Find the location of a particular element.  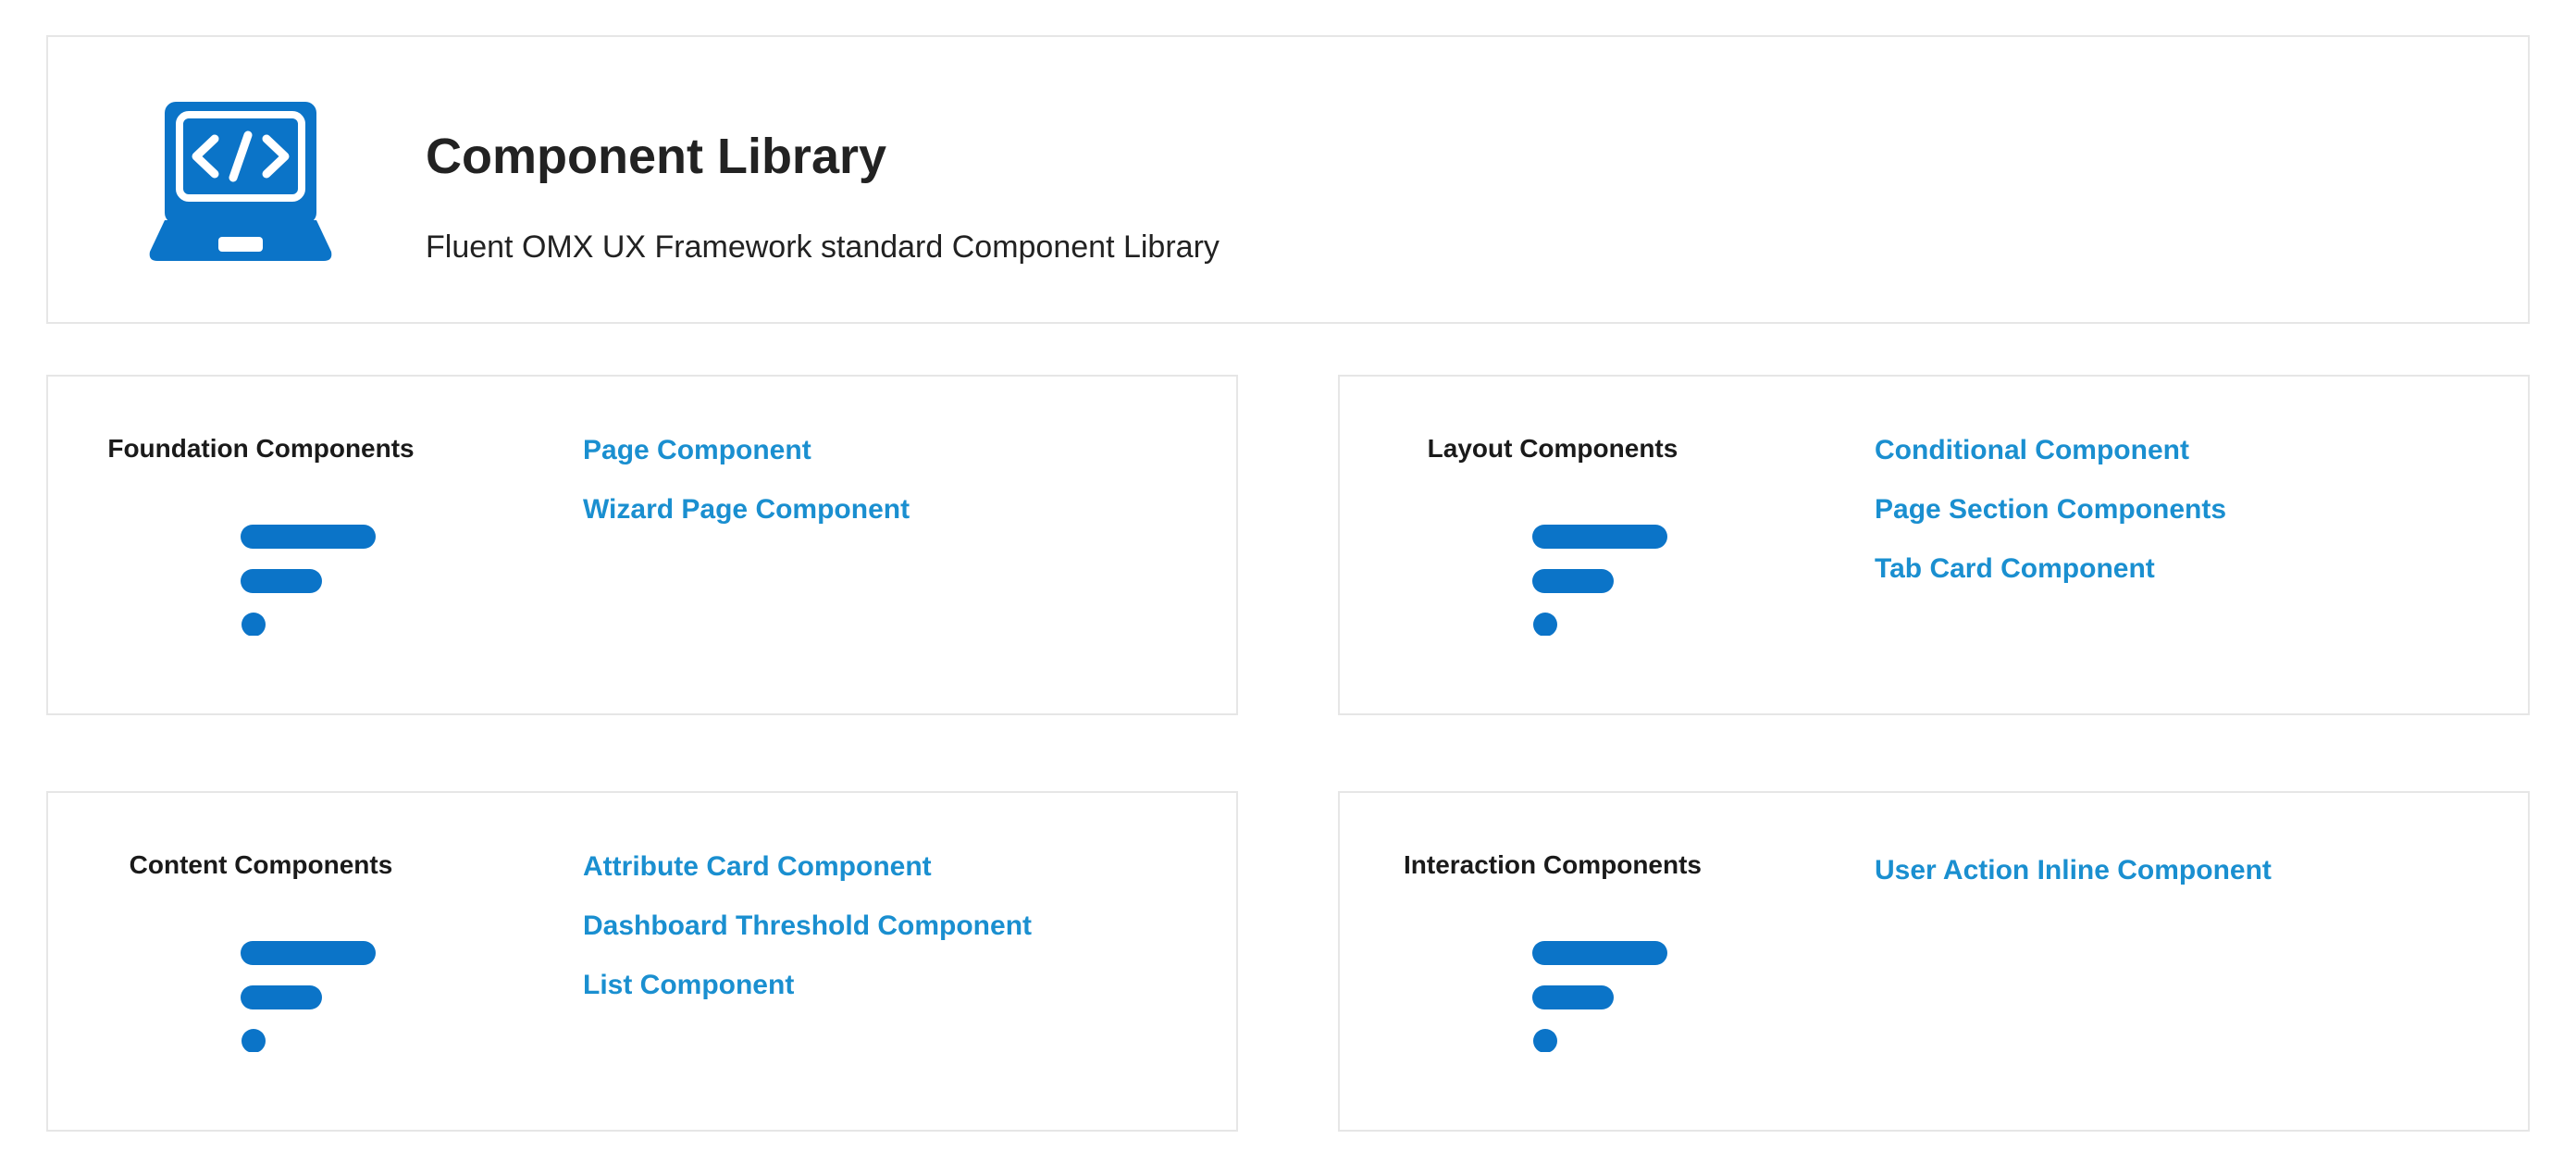

card-title: Content Components is located at coordinates (261, 864).